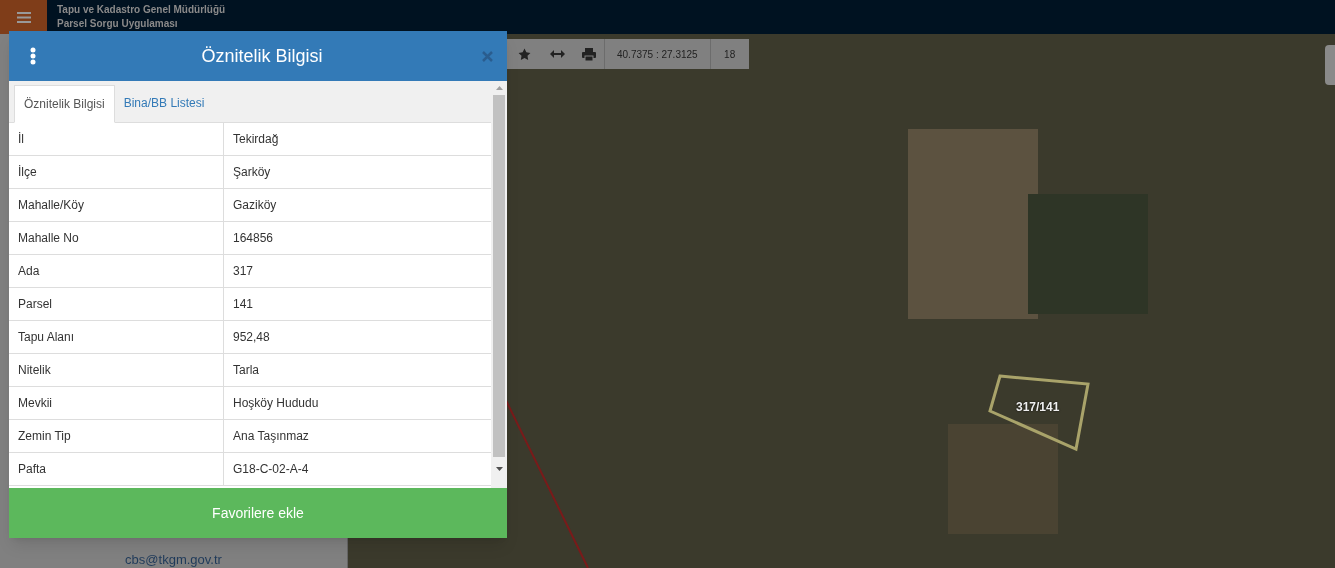 Image resolution: width=1335 pixels, height=568 pixels. Describe the element at coordinates (588, 54) in the screenshot. I see `print-icon` at that location.